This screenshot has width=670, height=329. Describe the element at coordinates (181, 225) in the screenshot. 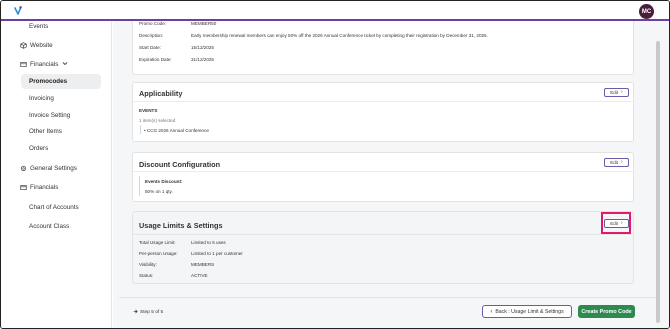

I see `usage-limits-title: Usage Limits & Settings` at that location.